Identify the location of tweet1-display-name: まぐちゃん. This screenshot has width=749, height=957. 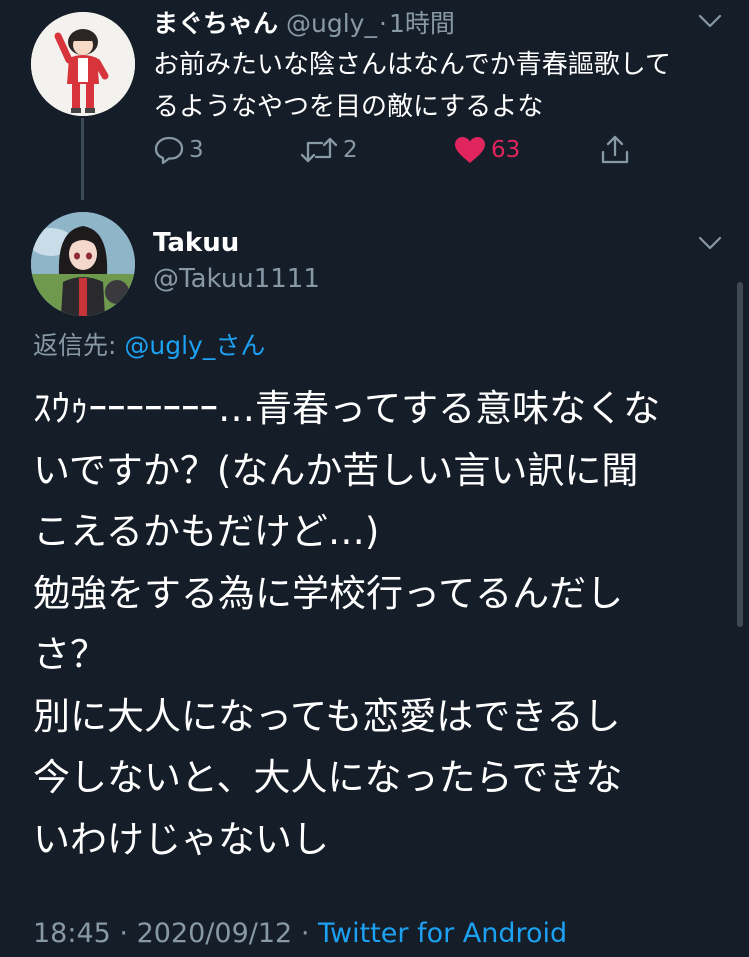
(215, 22).